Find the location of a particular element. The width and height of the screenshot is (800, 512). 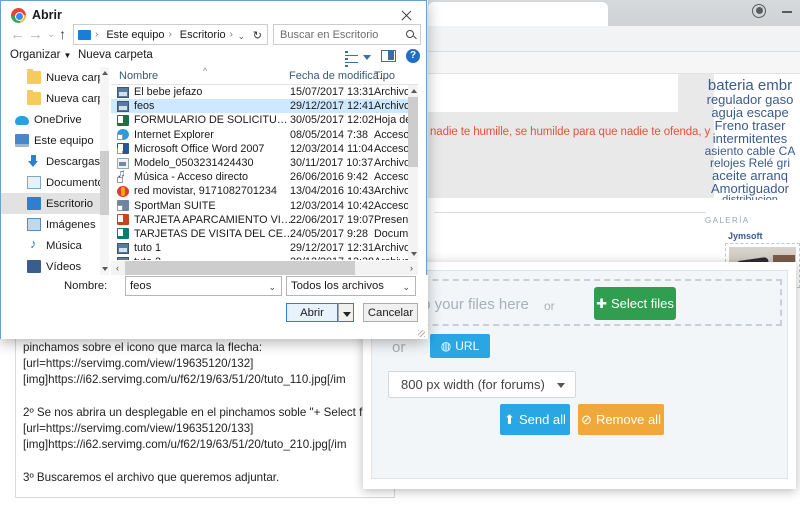

sidebar-item-onedrive: OneDrive is located at coordinates (55, 119).